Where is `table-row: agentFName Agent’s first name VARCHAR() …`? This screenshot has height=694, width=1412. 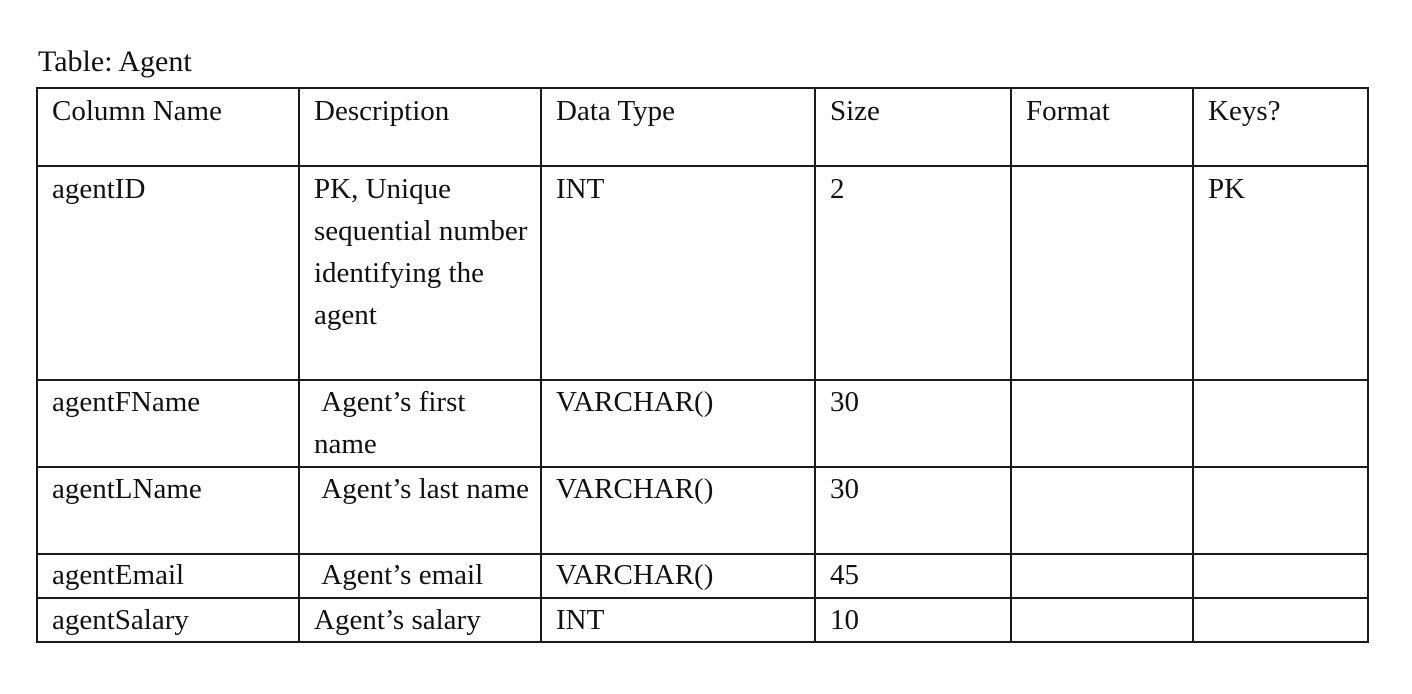
table-row: agentFName Agent’s first name VARCHAR() … is located at coordinates (702, 423).